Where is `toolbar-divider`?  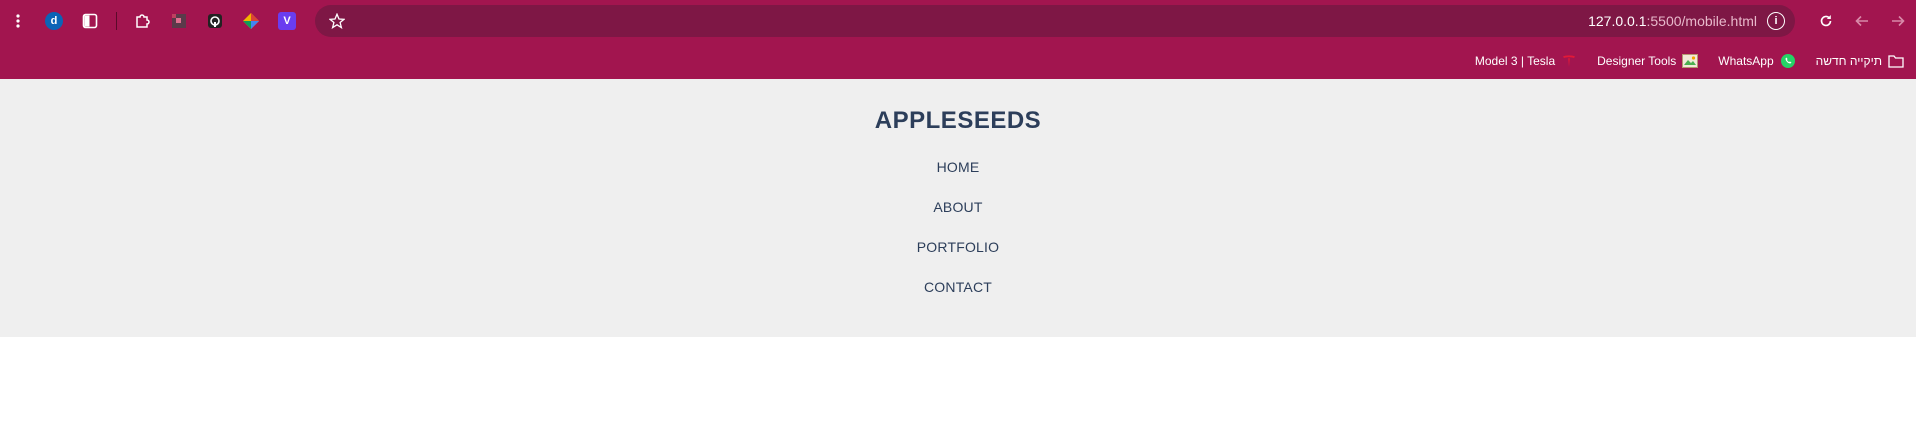
toolbar-divider is located at coordinates (116, 21).